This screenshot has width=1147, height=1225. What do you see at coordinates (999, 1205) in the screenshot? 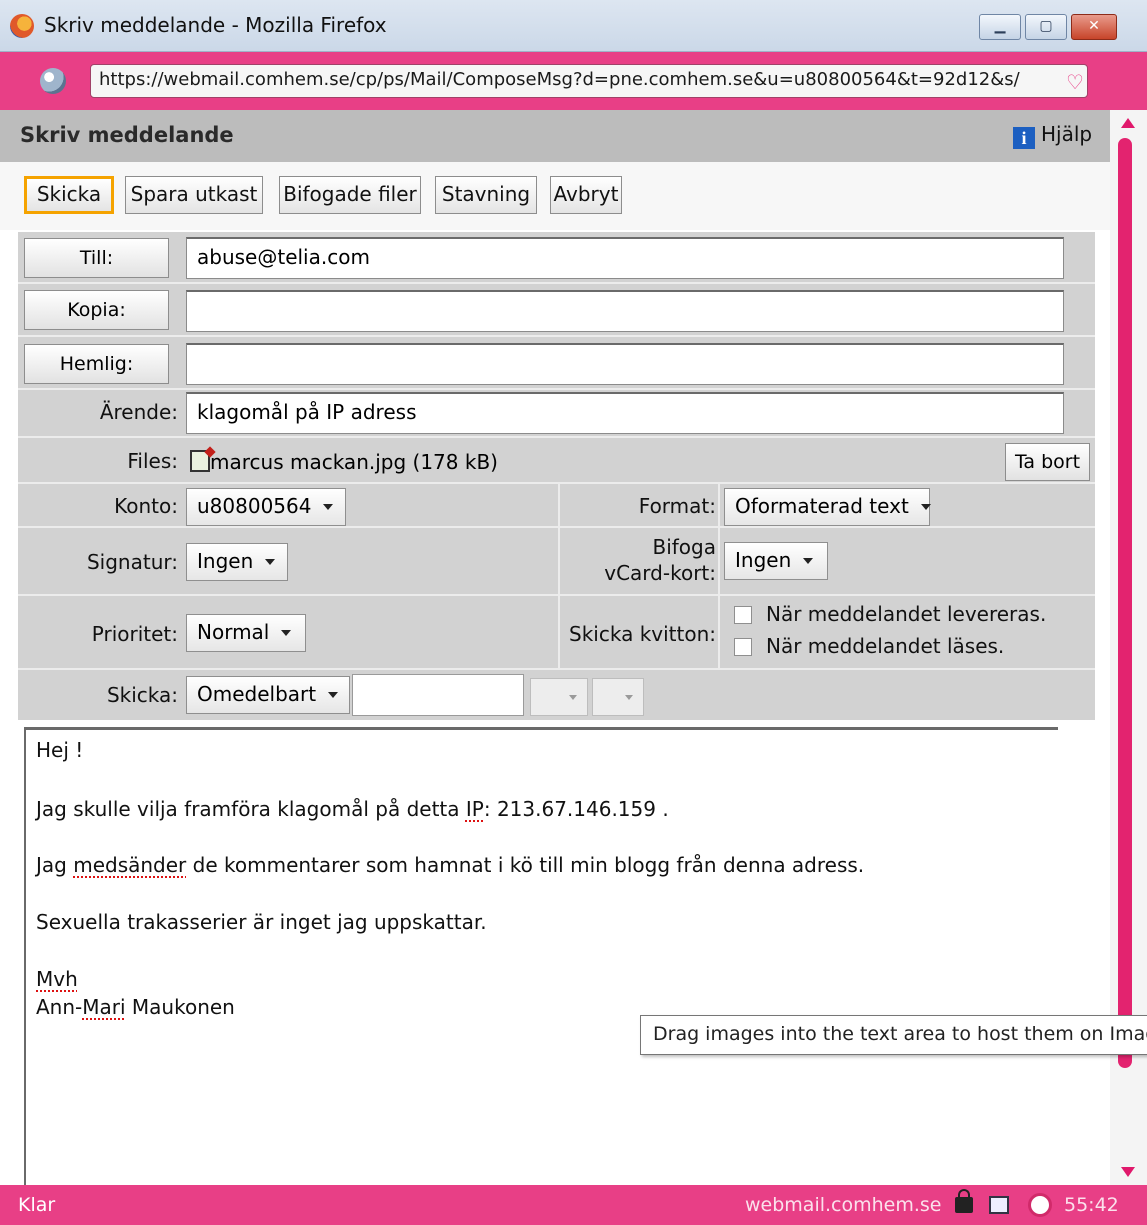
I see `edit-icon` at bounding box center [999, 1205].